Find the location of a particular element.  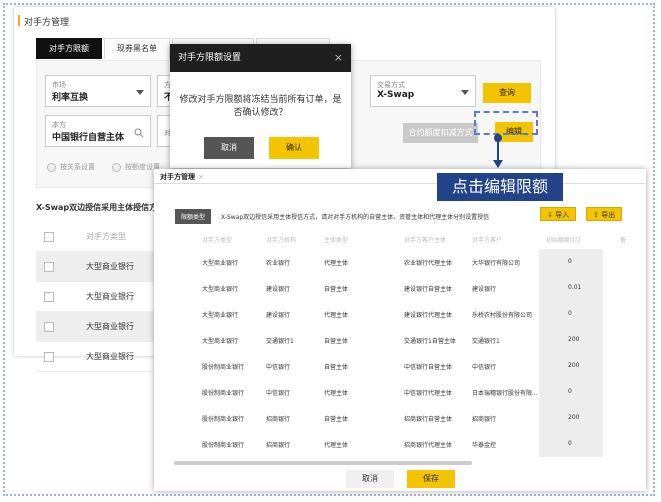

table-cell: 交通银行1 is located at coordinates (280, 341).